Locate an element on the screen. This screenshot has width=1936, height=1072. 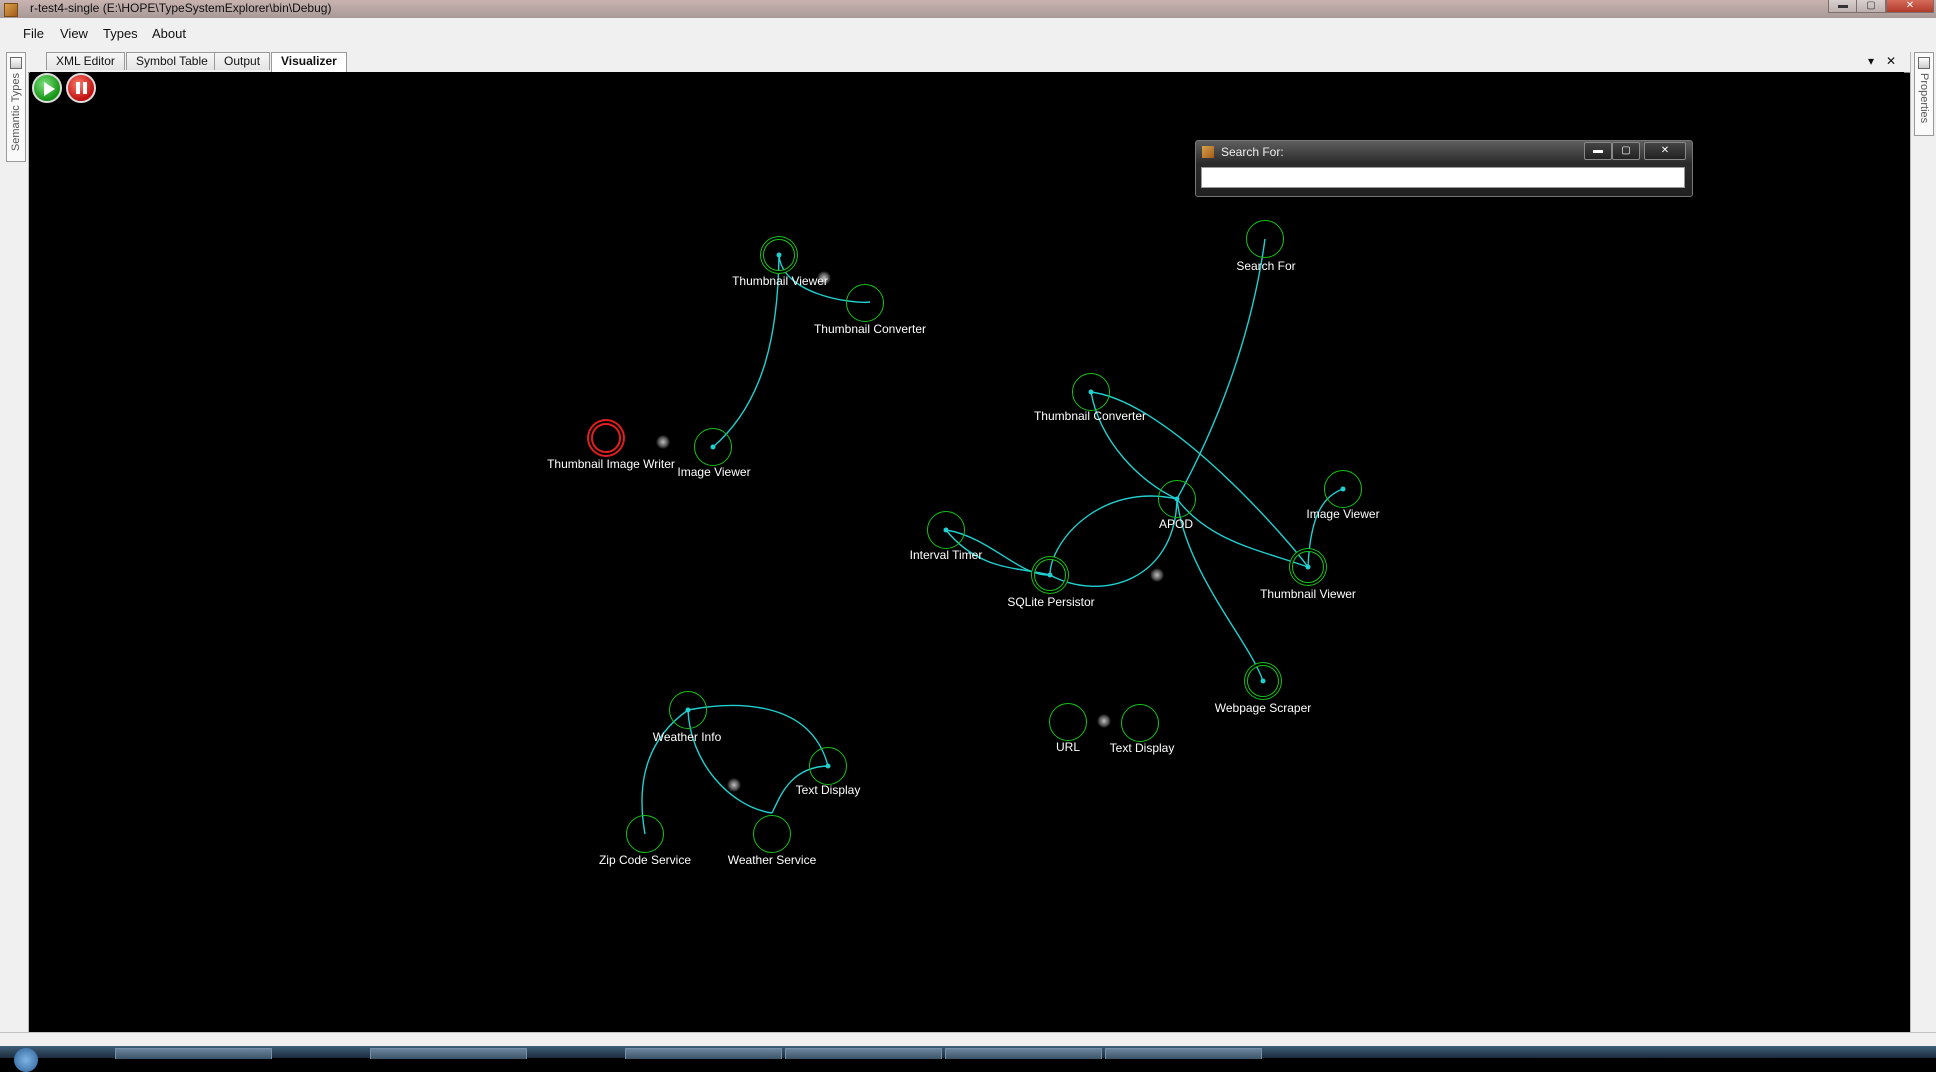
search-close-button: ✕ is located at coordinates (1665, 151).